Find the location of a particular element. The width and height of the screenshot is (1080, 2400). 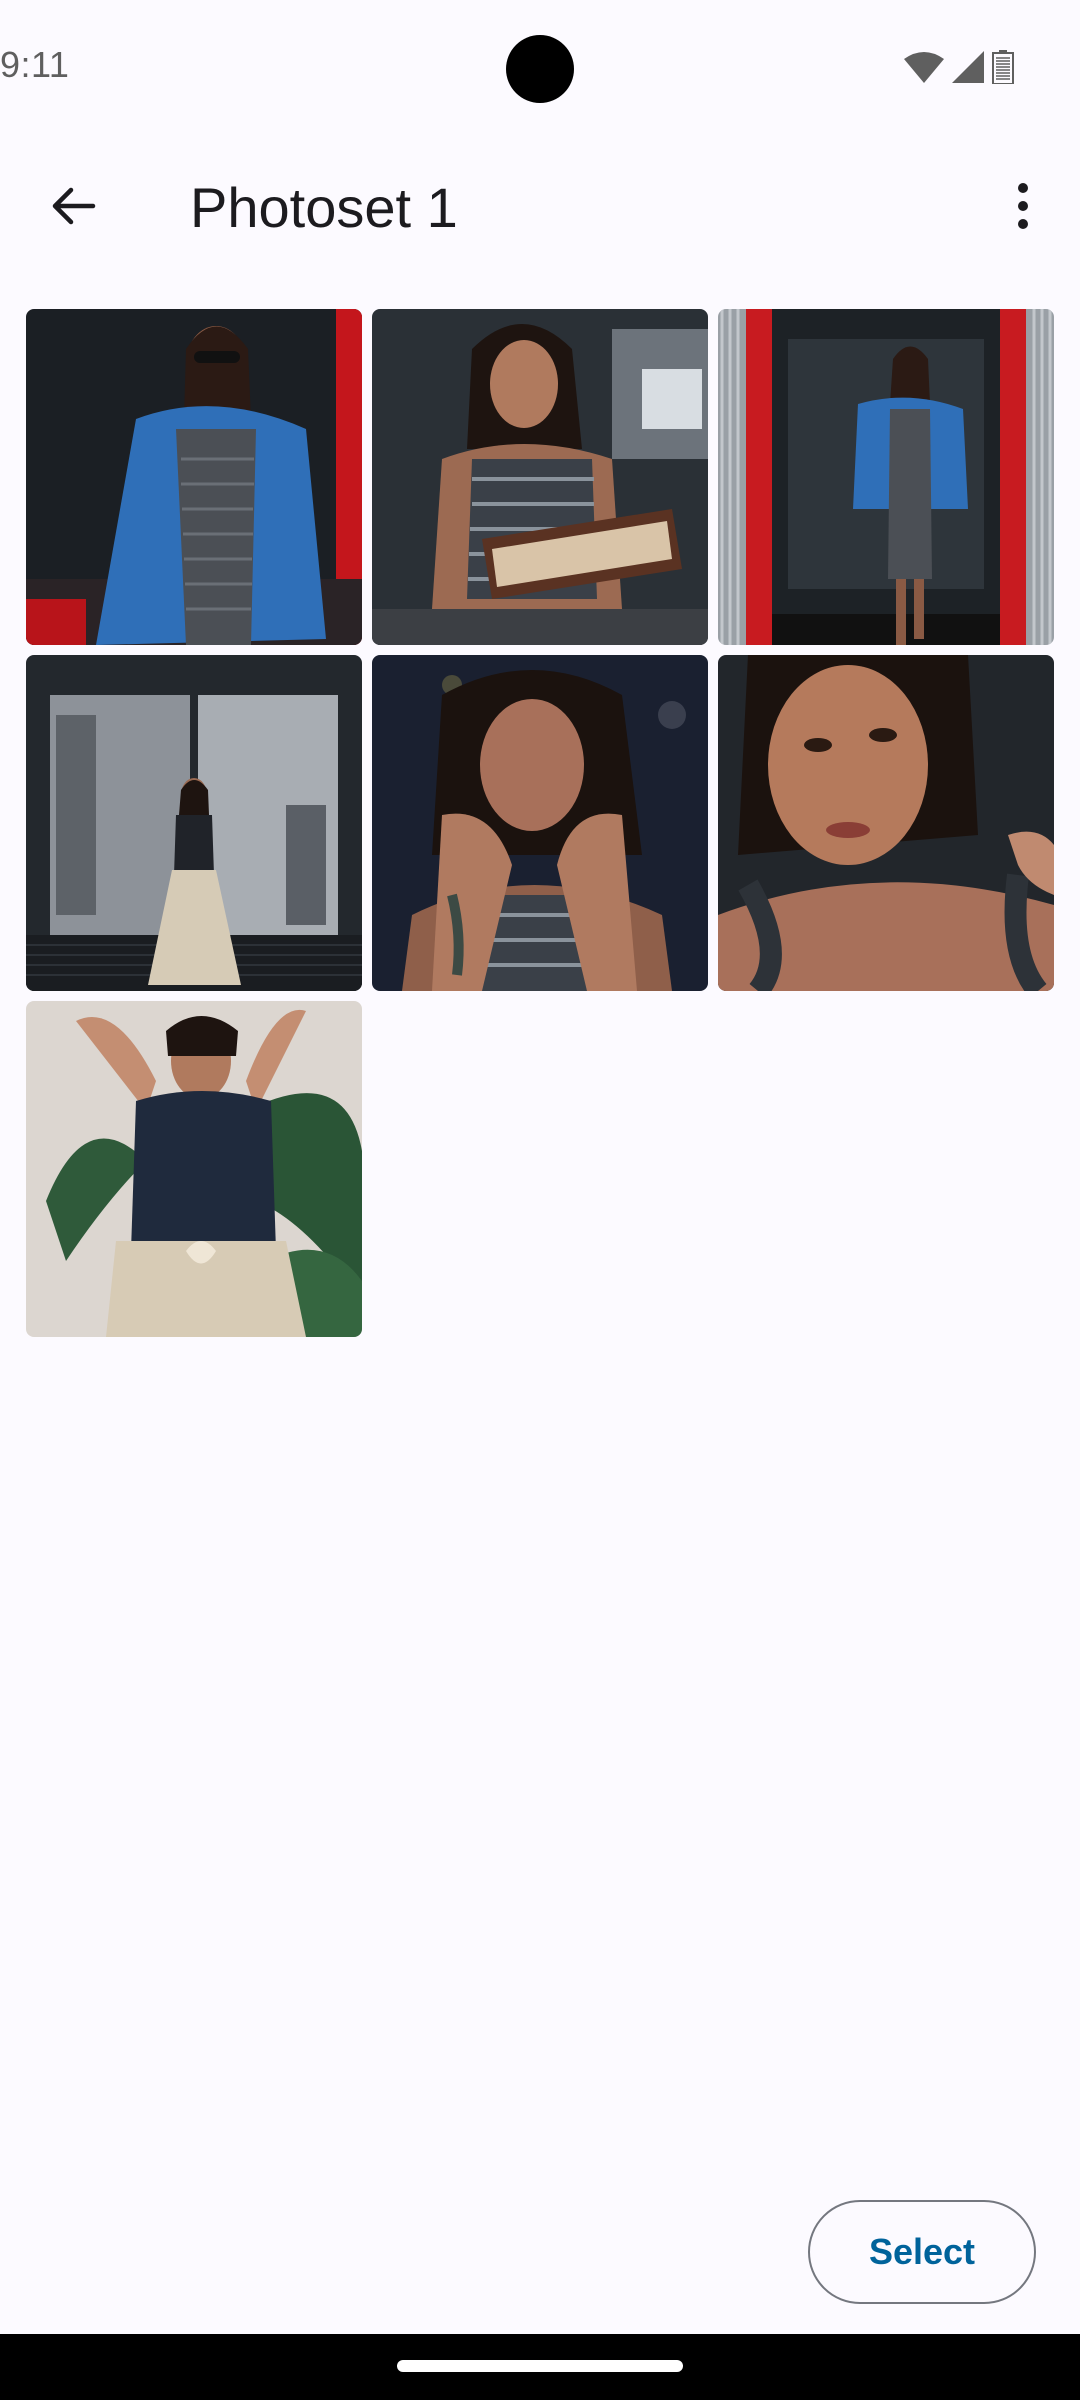

app-bar: Photoset 1 is located at coordinates (540, 208).